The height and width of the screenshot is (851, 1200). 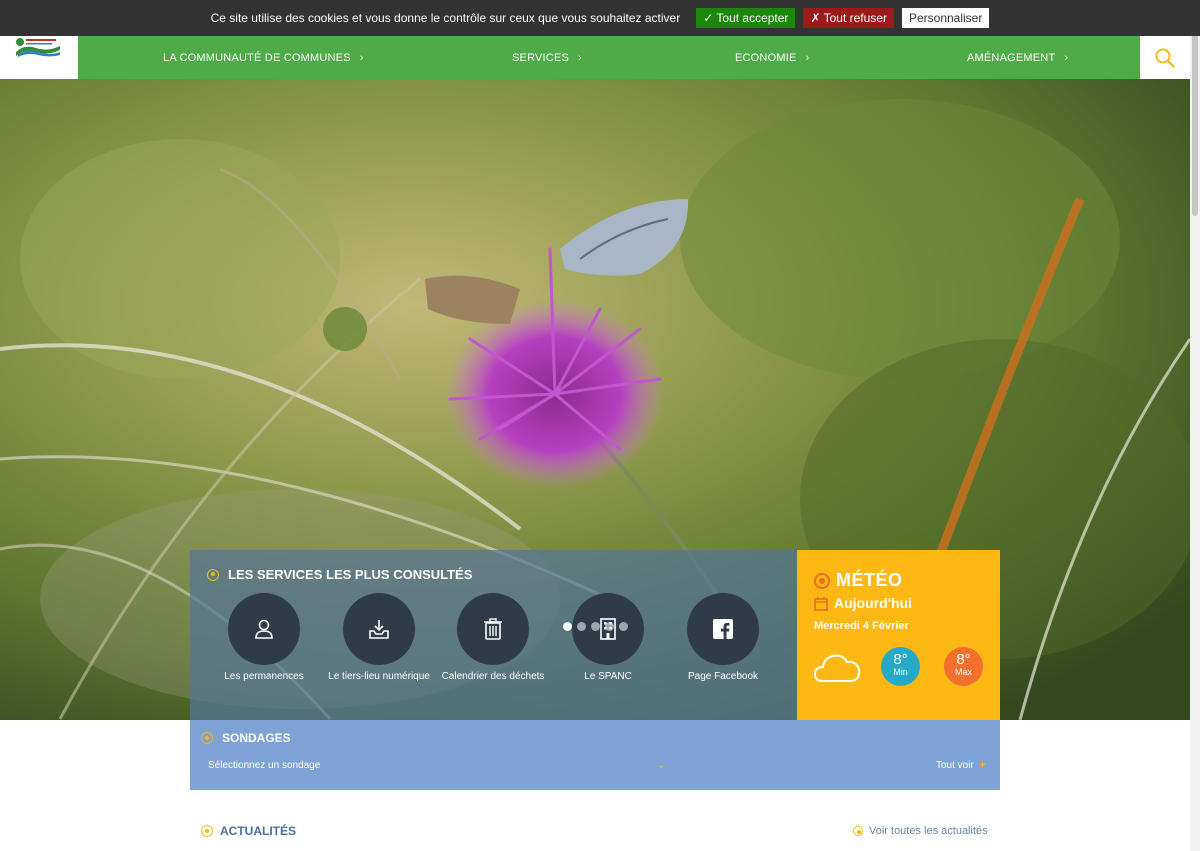 I want to click on temperature-min-value: 8°, so click(x=900, y=659).